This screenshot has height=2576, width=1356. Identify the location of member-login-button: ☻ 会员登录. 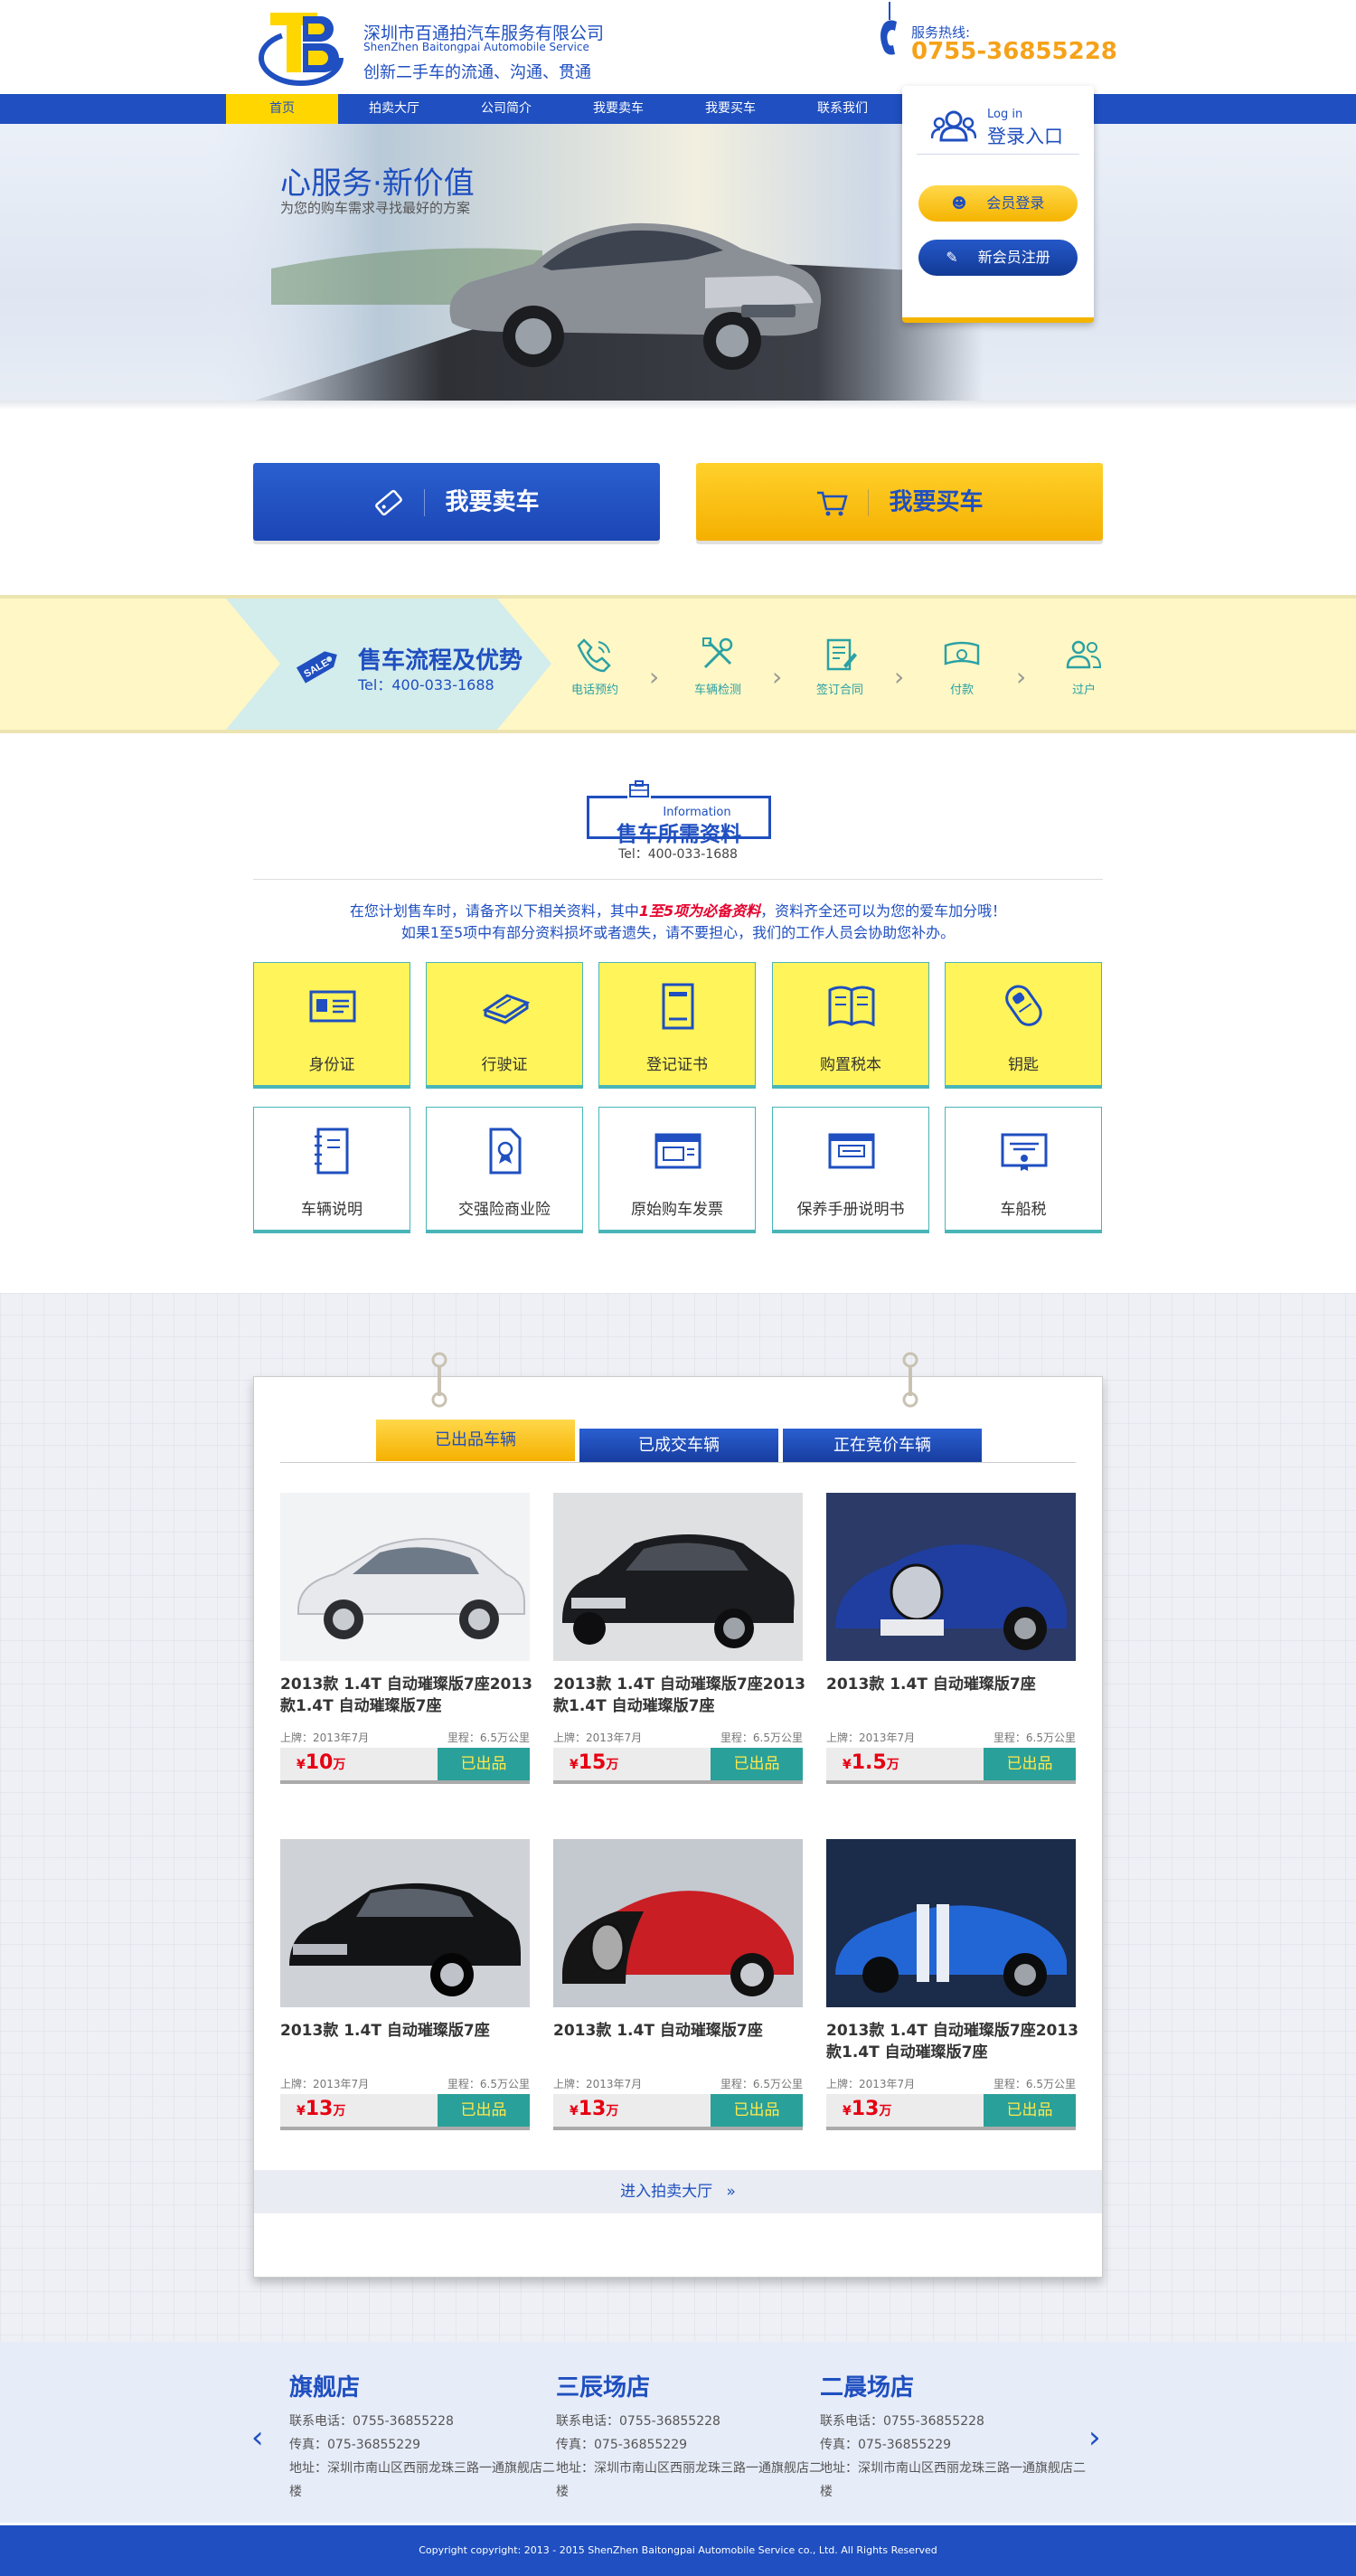
(998, 203).